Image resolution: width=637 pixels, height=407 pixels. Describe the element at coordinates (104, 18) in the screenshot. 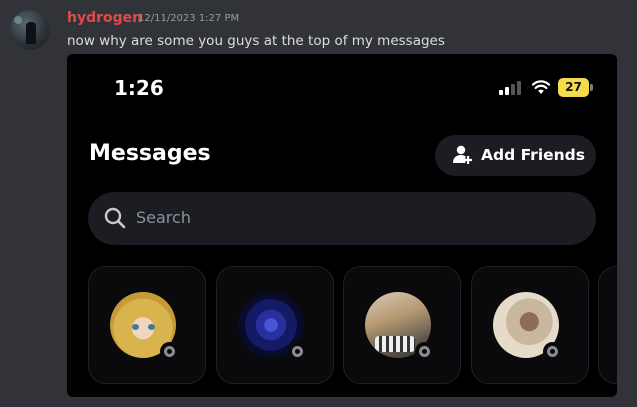

I see `username: hydrogen` at that location.